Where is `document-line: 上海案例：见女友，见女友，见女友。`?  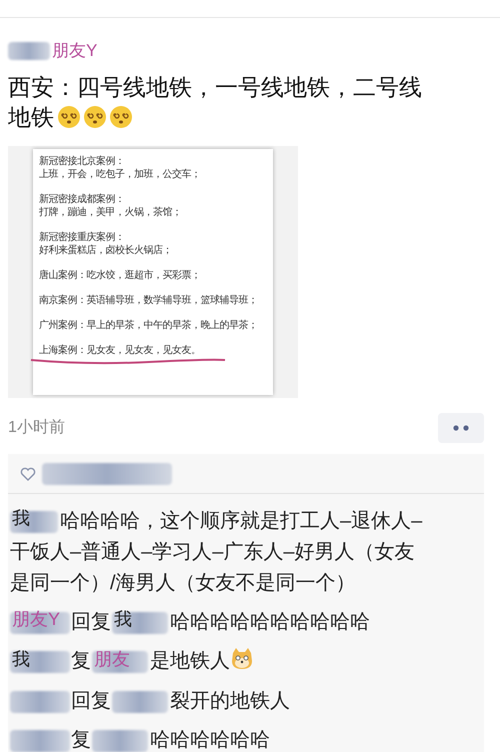 document-line: 上海案例：见女友，见女友，见女友。 is located at coordinates (120, 350).